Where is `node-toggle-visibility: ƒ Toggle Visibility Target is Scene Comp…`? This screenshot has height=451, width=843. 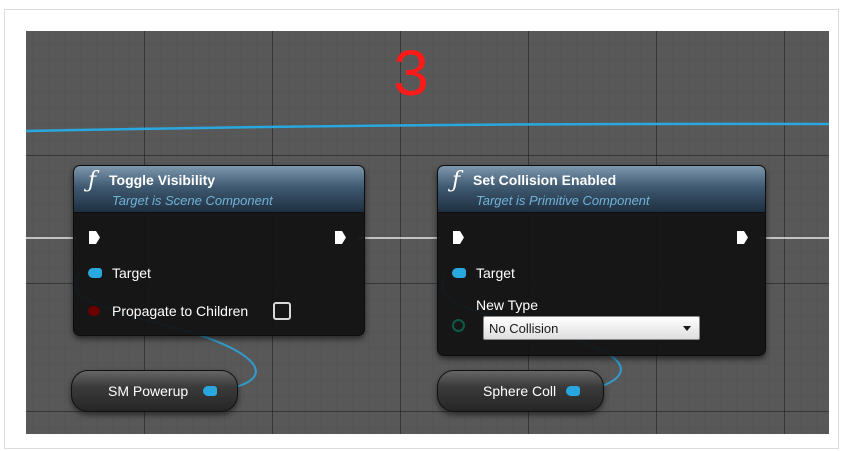 node-toggle-visibility: ƒ Toggle Visibility Target is Scene Comp… is located at coordinates (219, 250).